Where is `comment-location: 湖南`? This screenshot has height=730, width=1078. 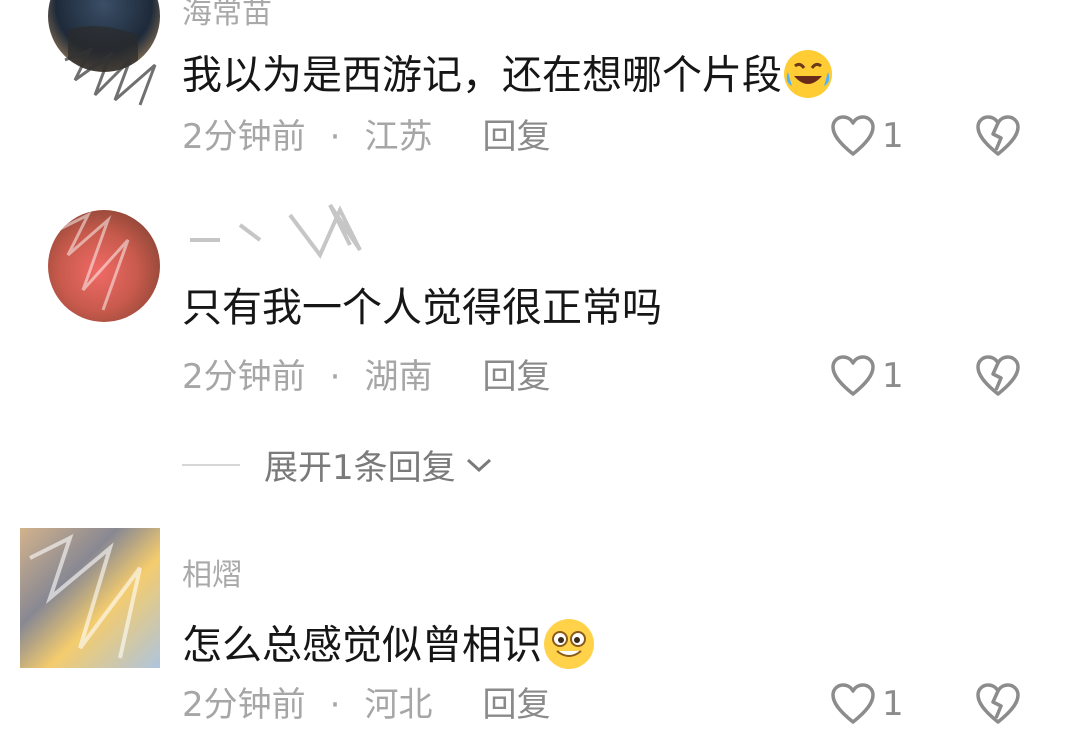
comment-location: 湖南 is located at coordinates (398, 377).